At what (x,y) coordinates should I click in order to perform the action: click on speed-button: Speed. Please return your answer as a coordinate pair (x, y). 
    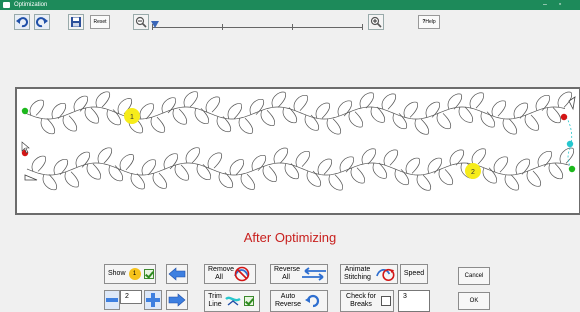
    Looking at the image, I should click on (414, 274).